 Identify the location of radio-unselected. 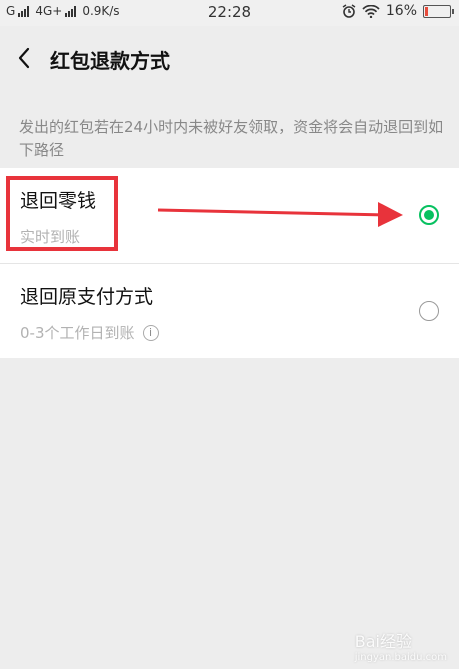
(429, 311).